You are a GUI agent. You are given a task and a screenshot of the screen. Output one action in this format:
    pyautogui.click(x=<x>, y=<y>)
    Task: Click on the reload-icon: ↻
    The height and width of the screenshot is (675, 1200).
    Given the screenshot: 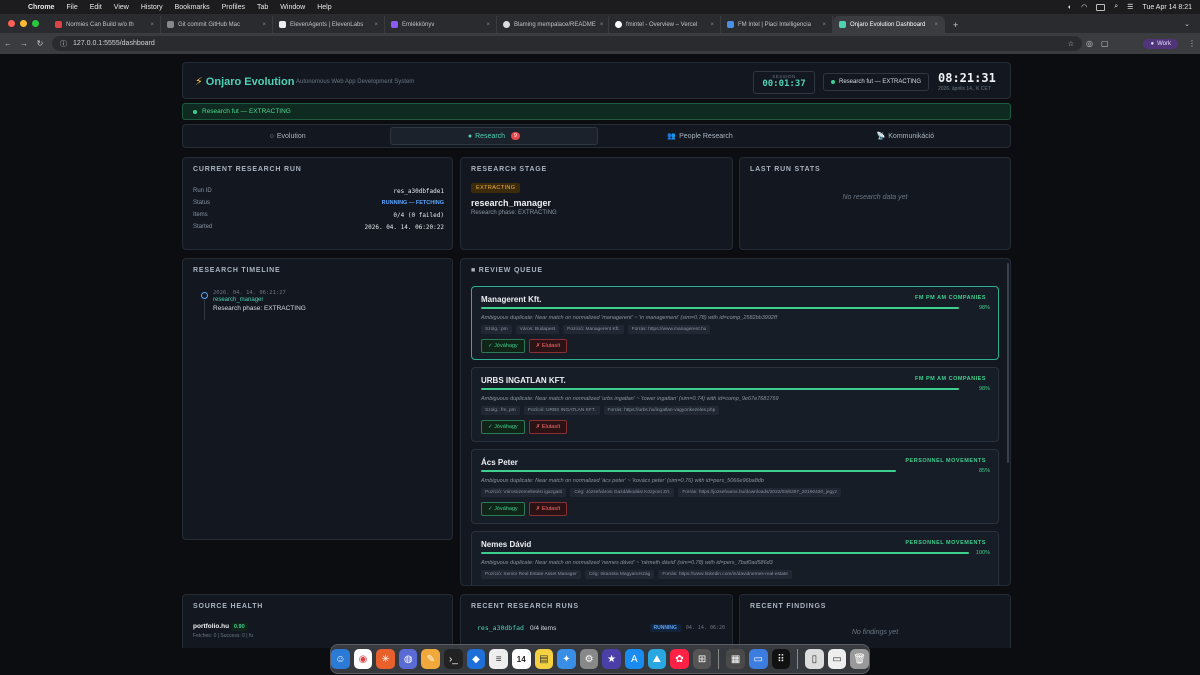 What is the action you would take?
    pyautogui.click(x=40, y=43)
    